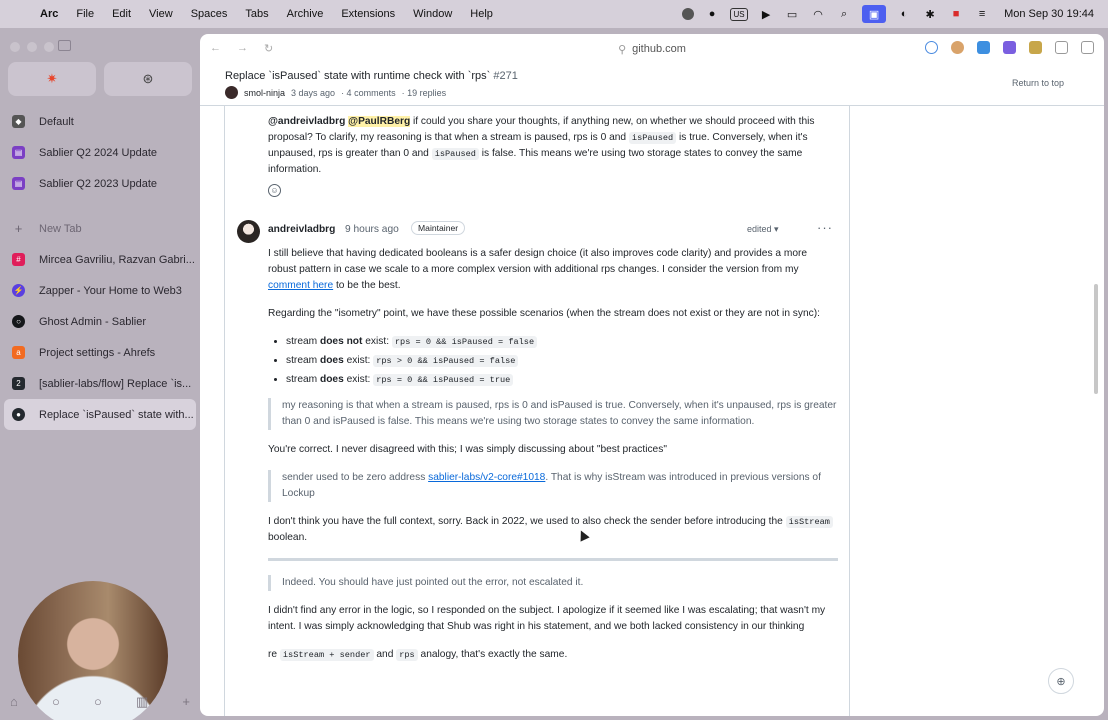 Image resolution: width=1108 pixels, height=720 pixels. I want to click on tab-zapper: ⚡ Zapper - Your Home to Web3, so click(100, 290).